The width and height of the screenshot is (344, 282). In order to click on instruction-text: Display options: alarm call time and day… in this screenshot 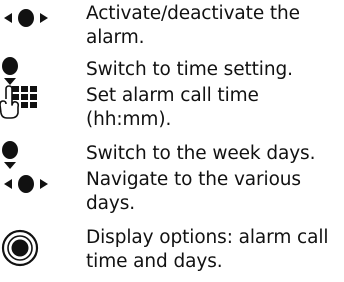, I will do `click(207, 249)`.